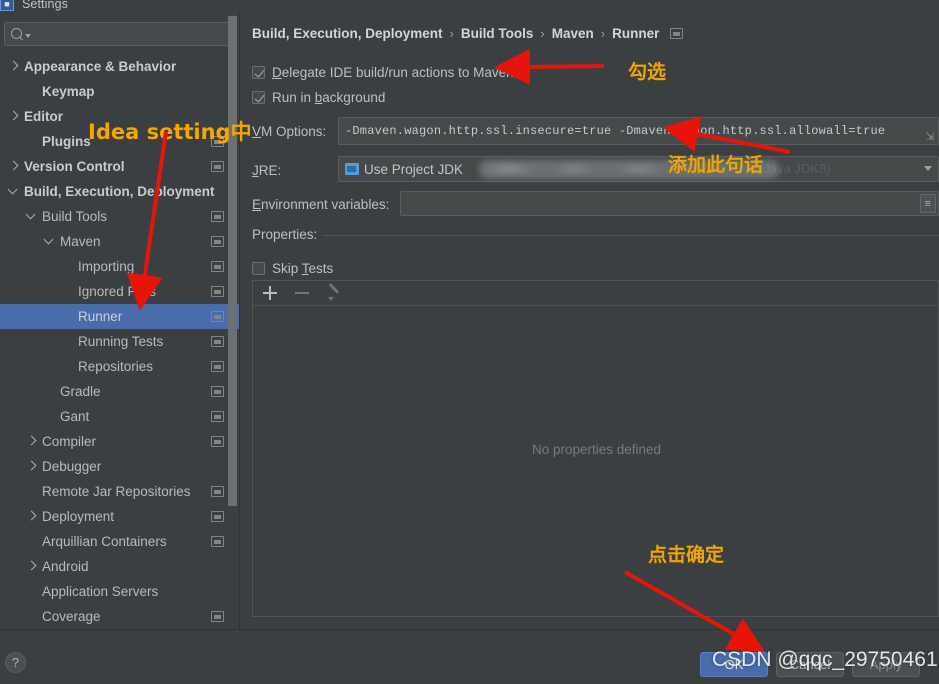  Describe the element at coordinates (288, 234) in the screenshot. I see `properties-label: Properties:` at that location.